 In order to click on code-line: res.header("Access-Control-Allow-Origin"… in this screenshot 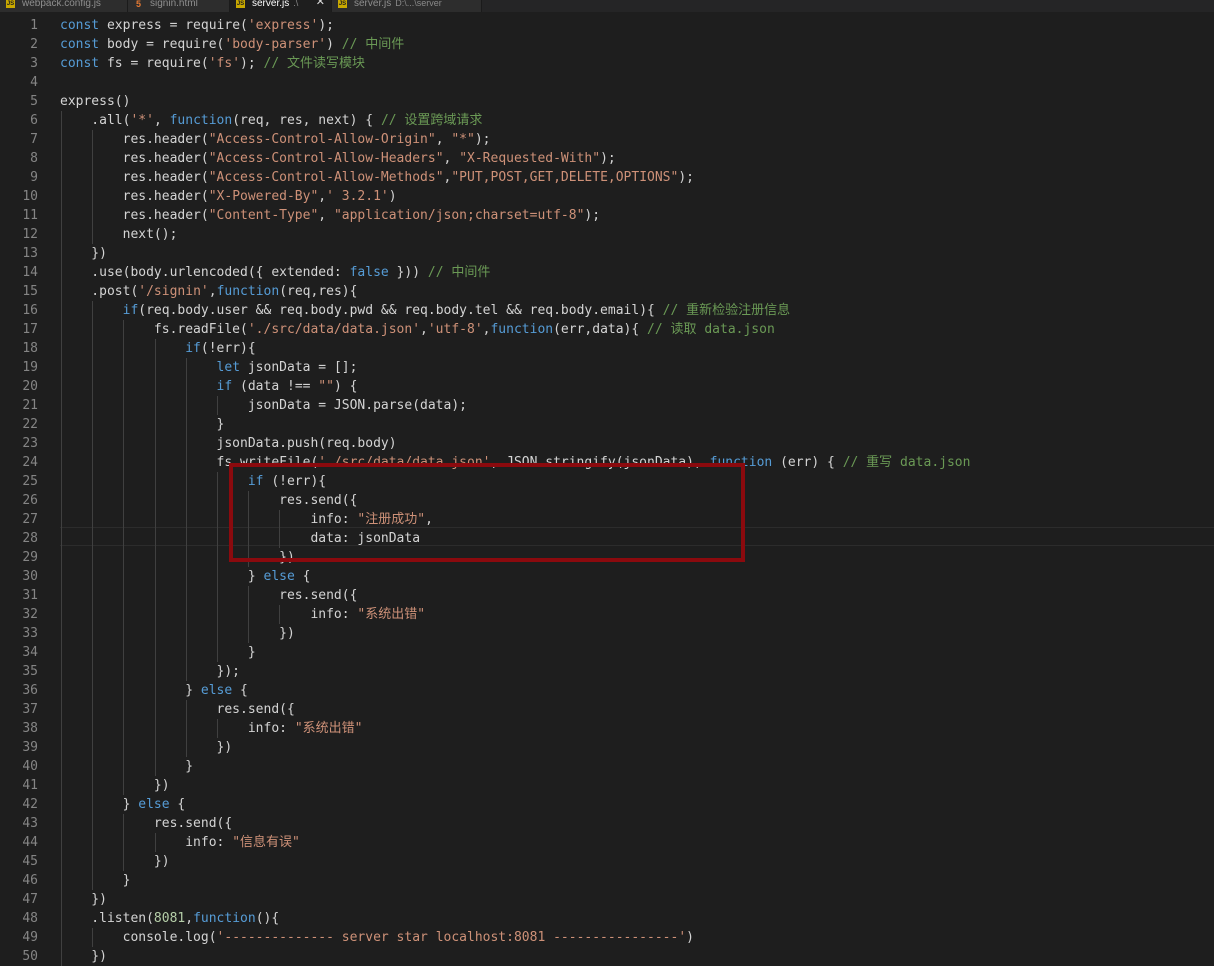, I will do `click(275, 139)`.